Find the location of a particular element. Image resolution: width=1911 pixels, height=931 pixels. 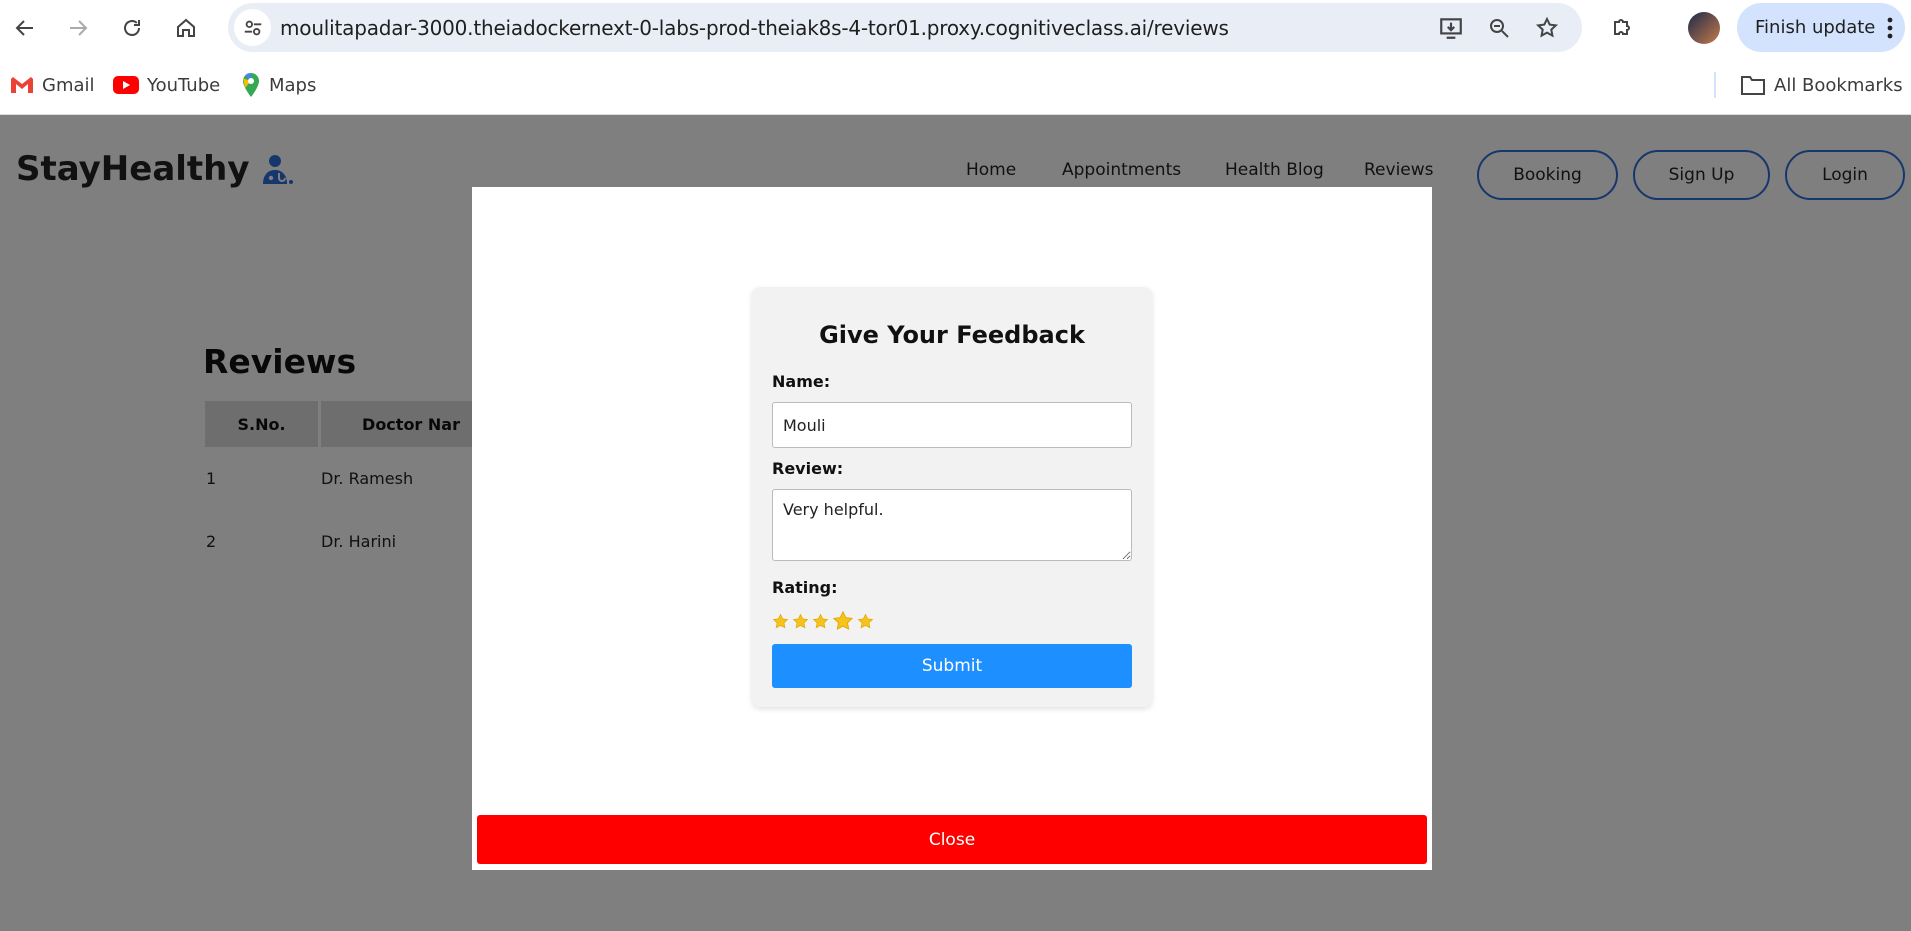

tune-icon is located at coordinates (252, 27).